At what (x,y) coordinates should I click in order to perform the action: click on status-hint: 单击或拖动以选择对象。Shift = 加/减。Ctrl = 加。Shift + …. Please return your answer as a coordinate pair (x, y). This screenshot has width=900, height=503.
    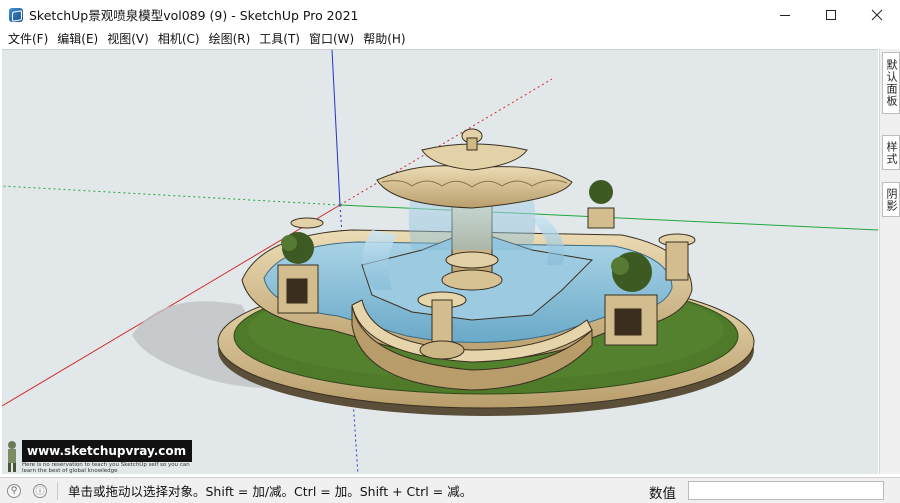
    Looking at the image, I should click on (270, 491).